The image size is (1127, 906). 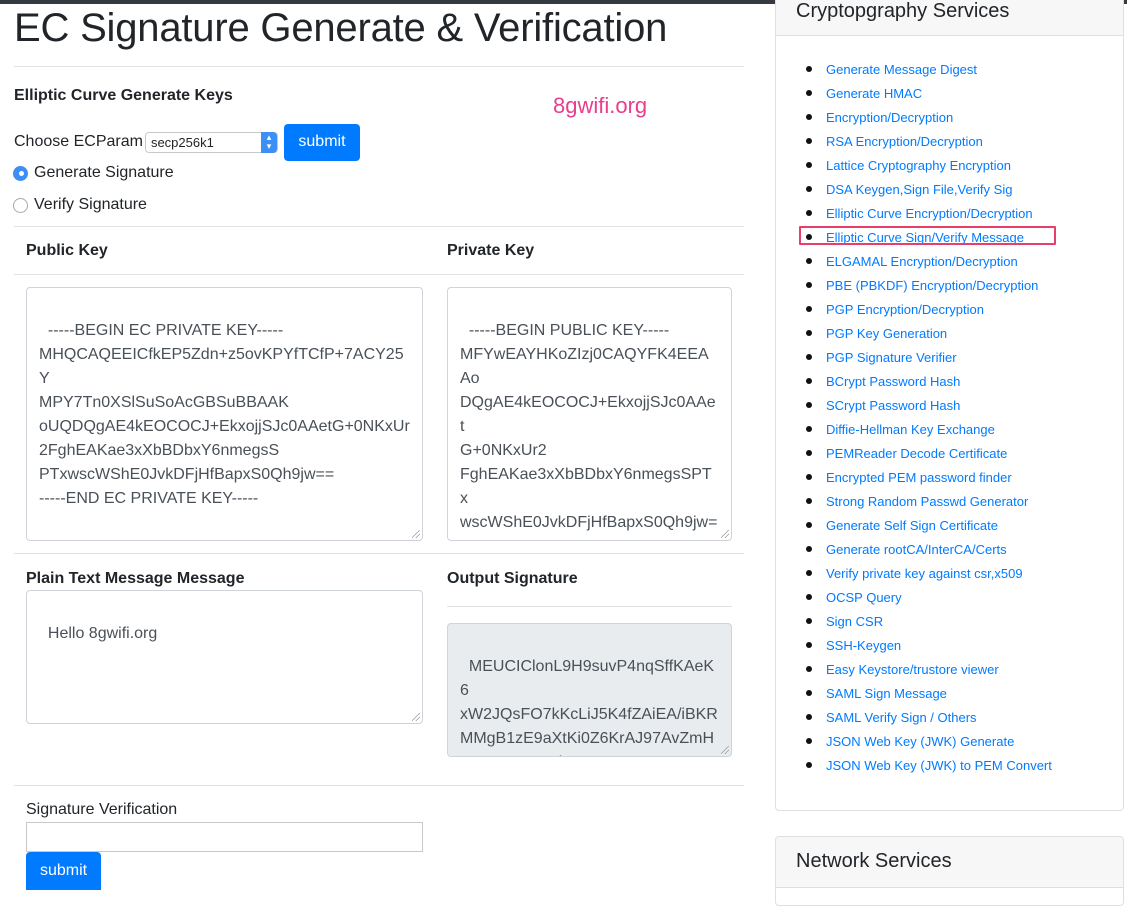 I want to click on sidebar-link: PGP Encryption/Decryption, so click(x=905, y=309).